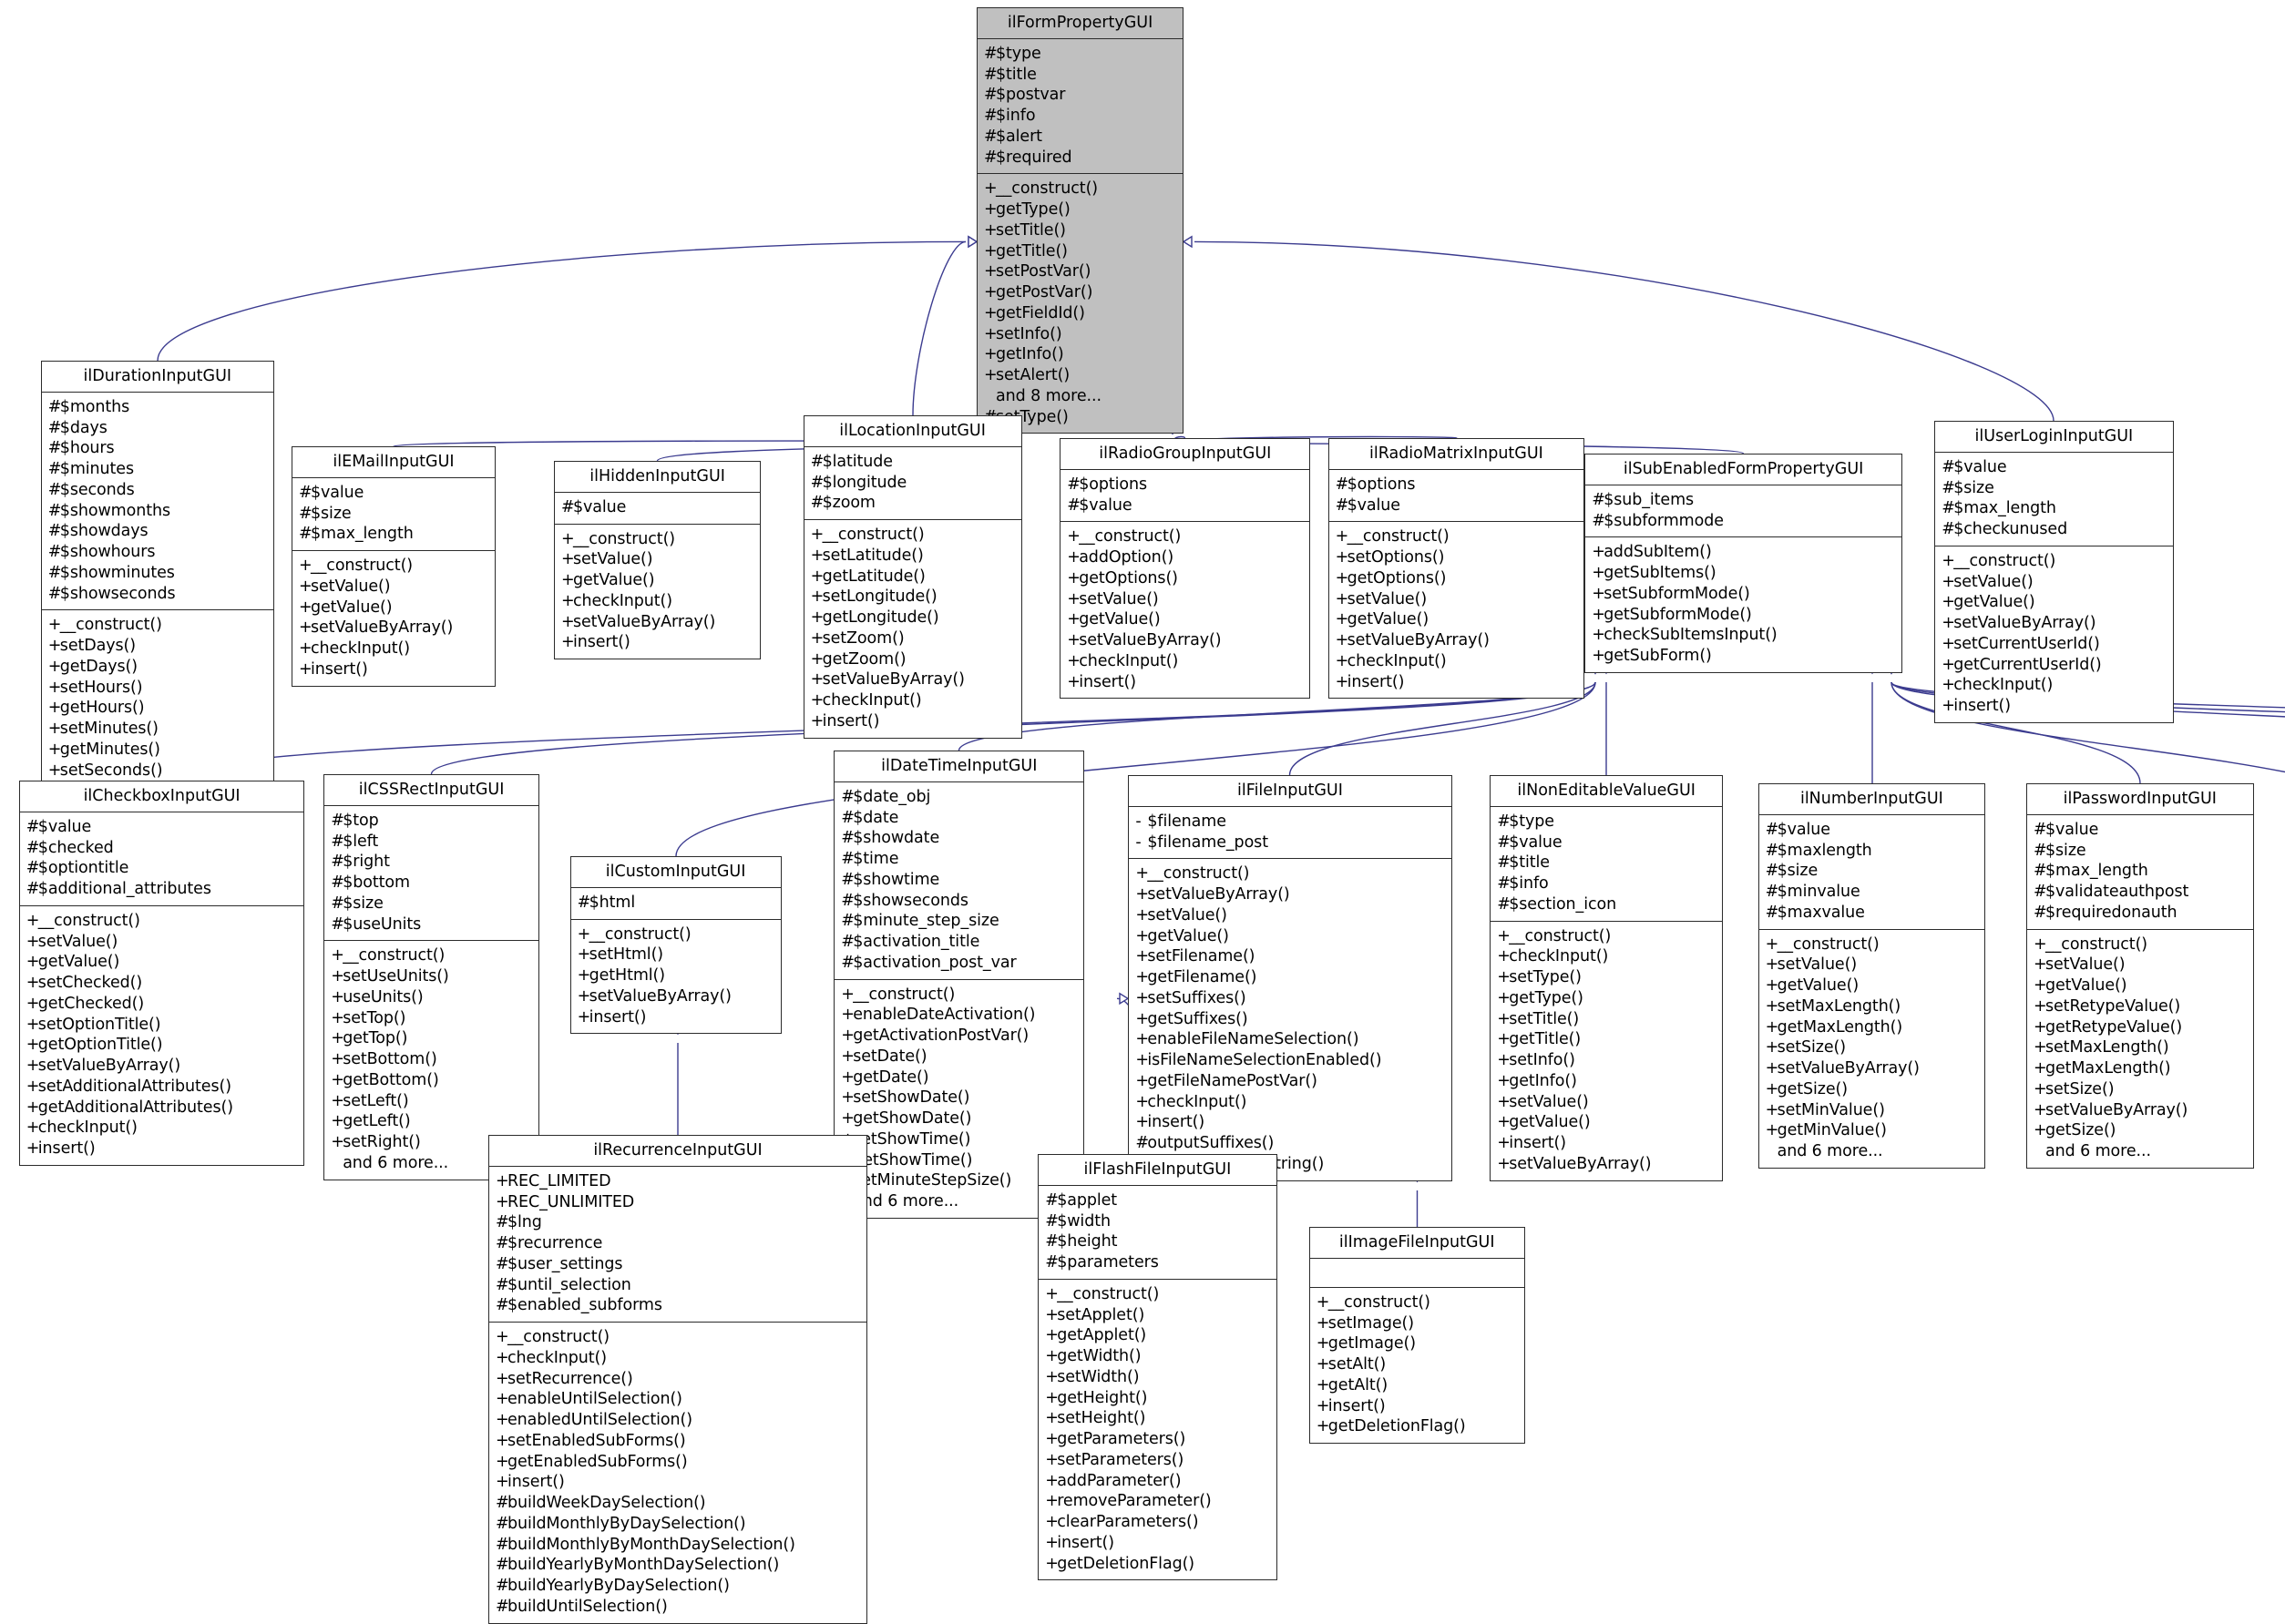 The image size is (2285, 1624). I want to click on attribute-row: #$html, so click(676, 904).